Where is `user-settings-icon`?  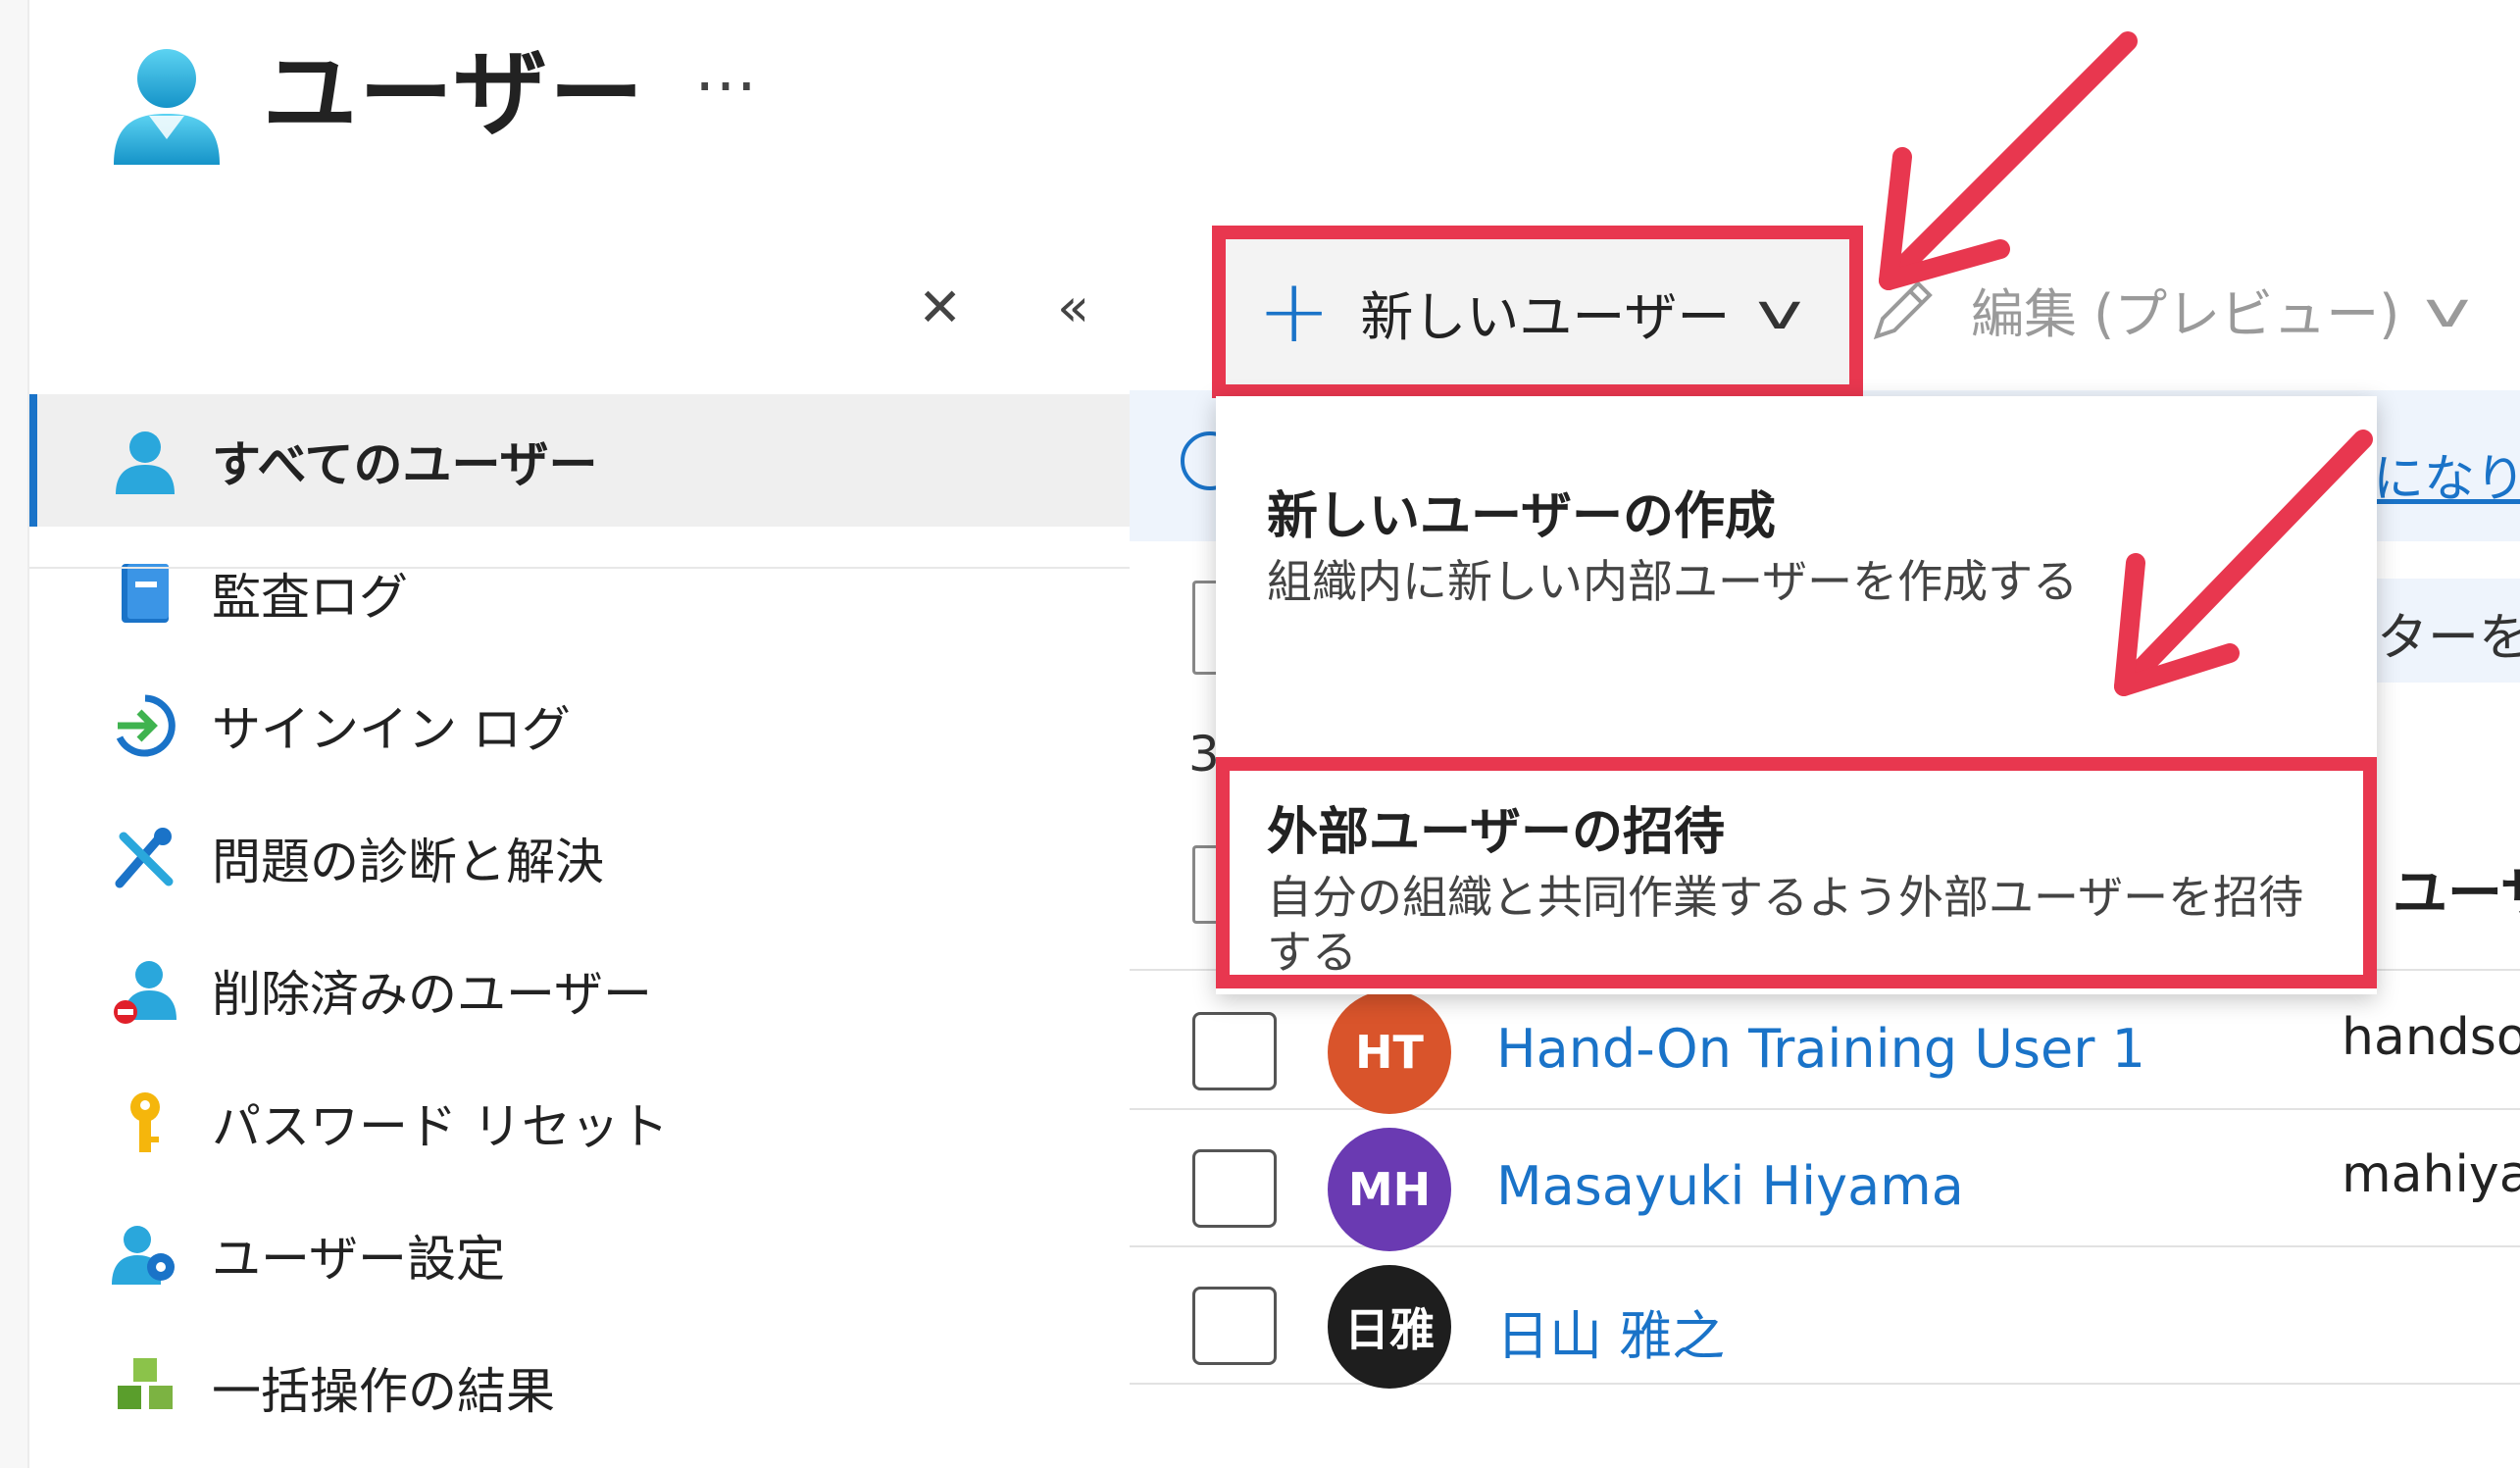 user-settings-icon is located at coordinates (143, 1255).